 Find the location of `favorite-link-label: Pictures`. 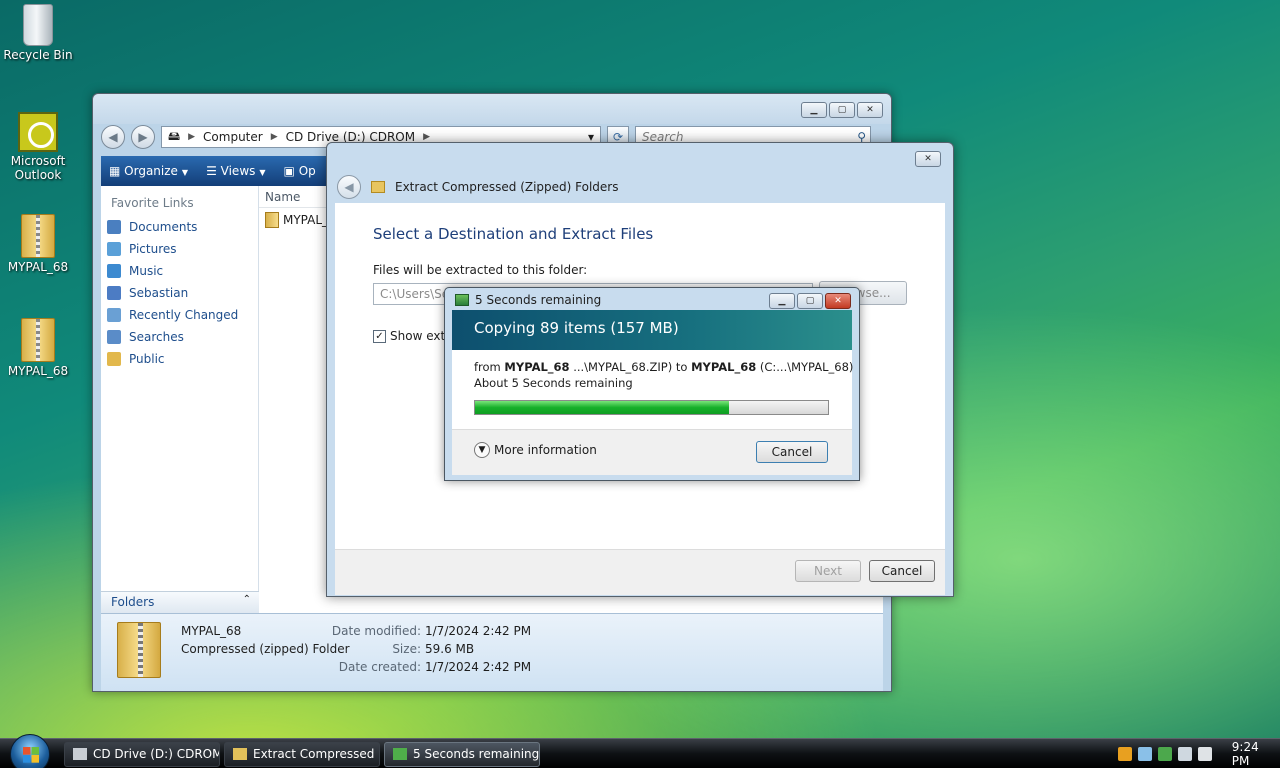

favorite-link-label: Pictures is located at coordinates (153, 249).